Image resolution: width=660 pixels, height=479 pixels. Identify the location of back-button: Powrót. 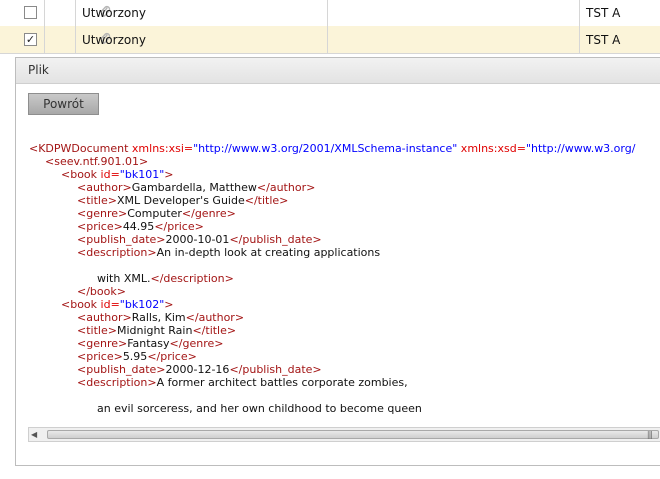
(63, 104).